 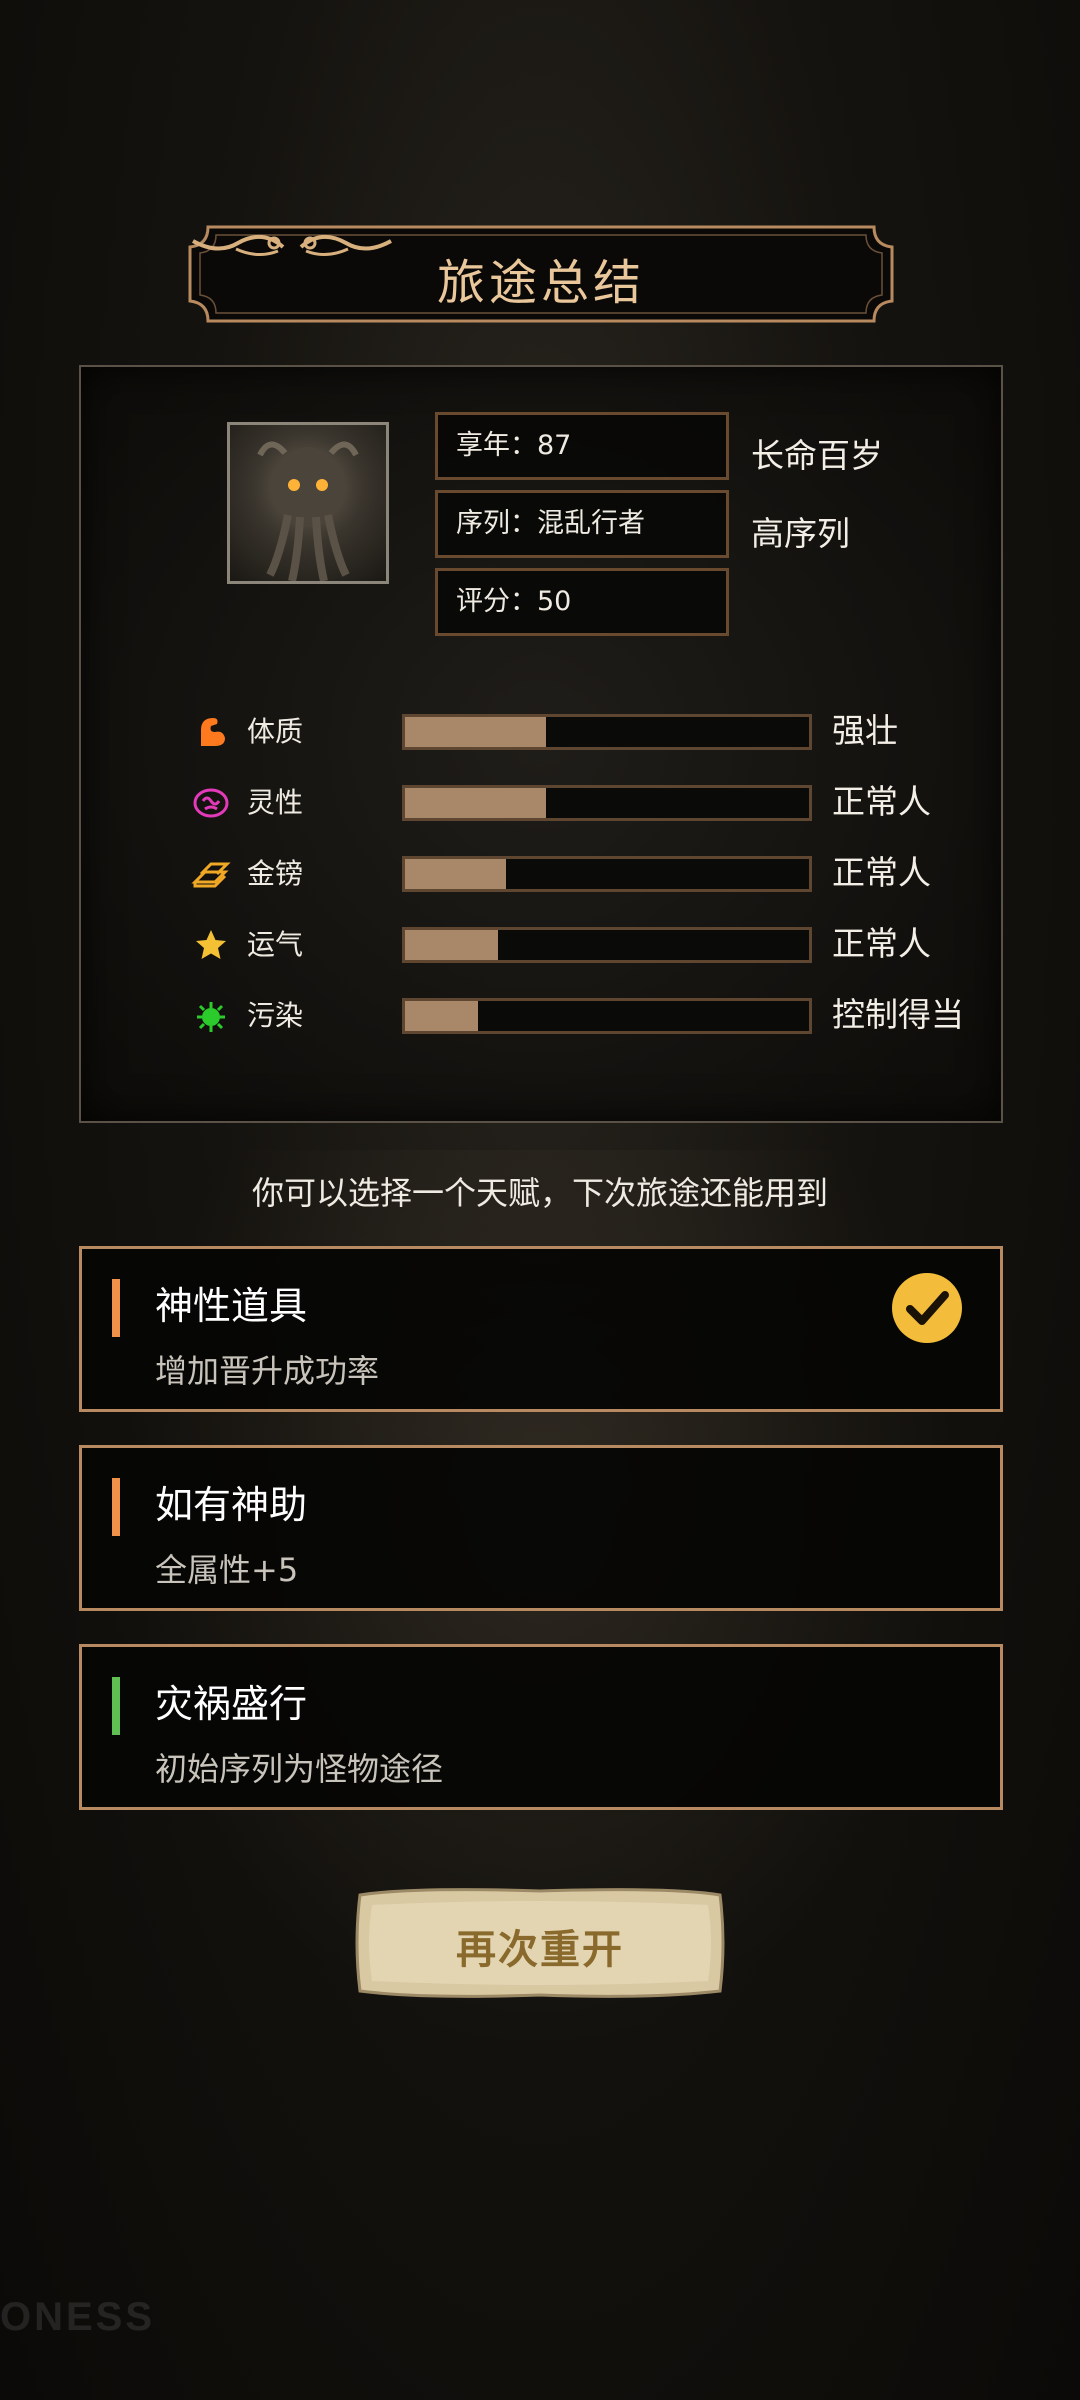 I want to click on title-banner: 旅途总结, so click(x=541, y=274).